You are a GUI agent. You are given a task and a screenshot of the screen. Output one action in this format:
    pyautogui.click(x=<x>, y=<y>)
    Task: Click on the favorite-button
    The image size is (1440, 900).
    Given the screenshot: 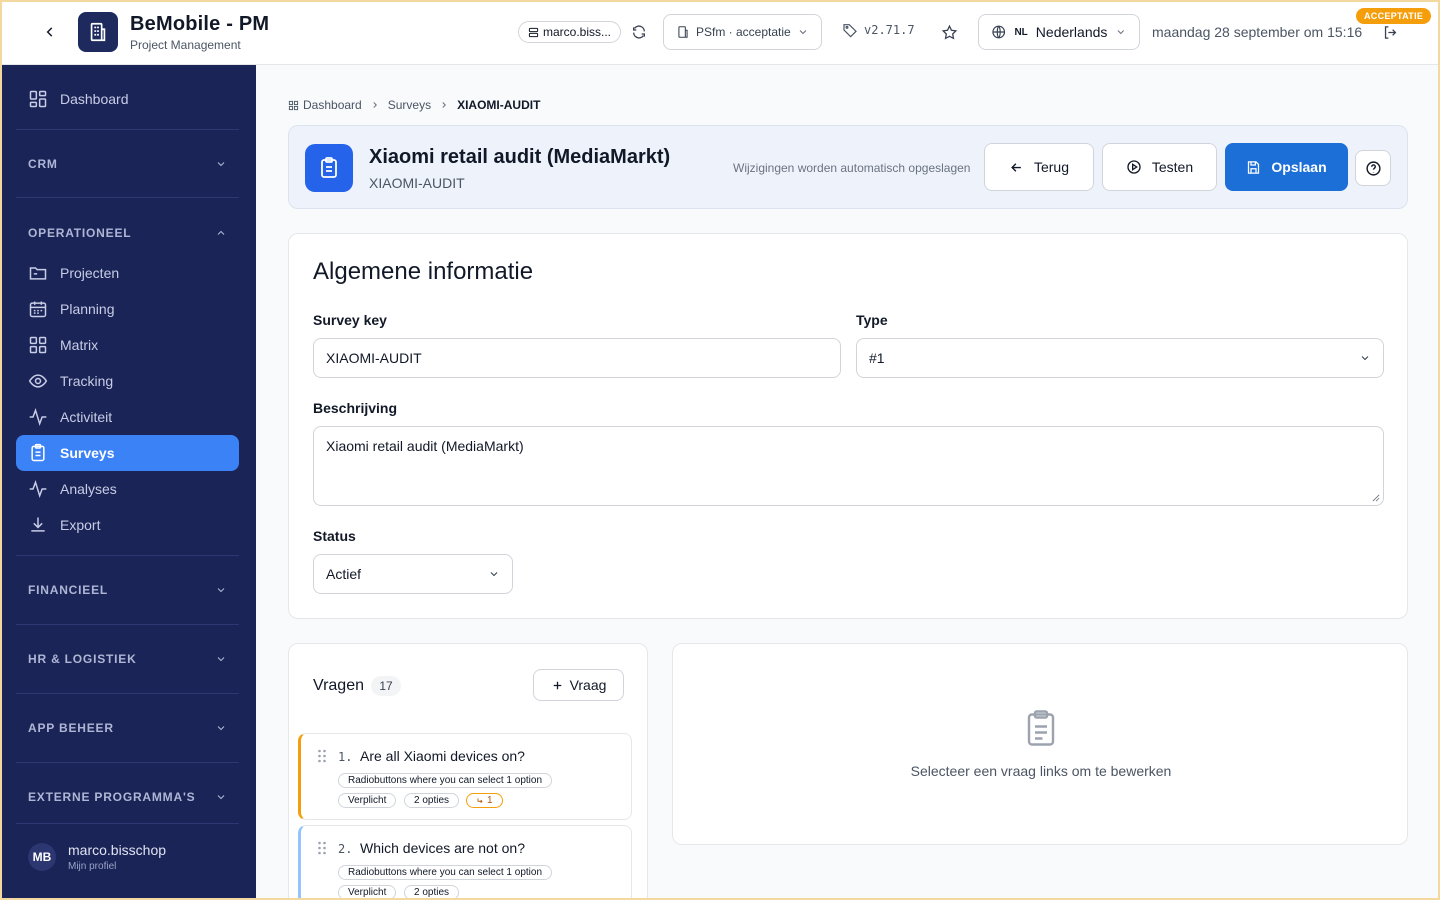 What is the action you would take?
    pyautogui.click(x=949, y=32)
    